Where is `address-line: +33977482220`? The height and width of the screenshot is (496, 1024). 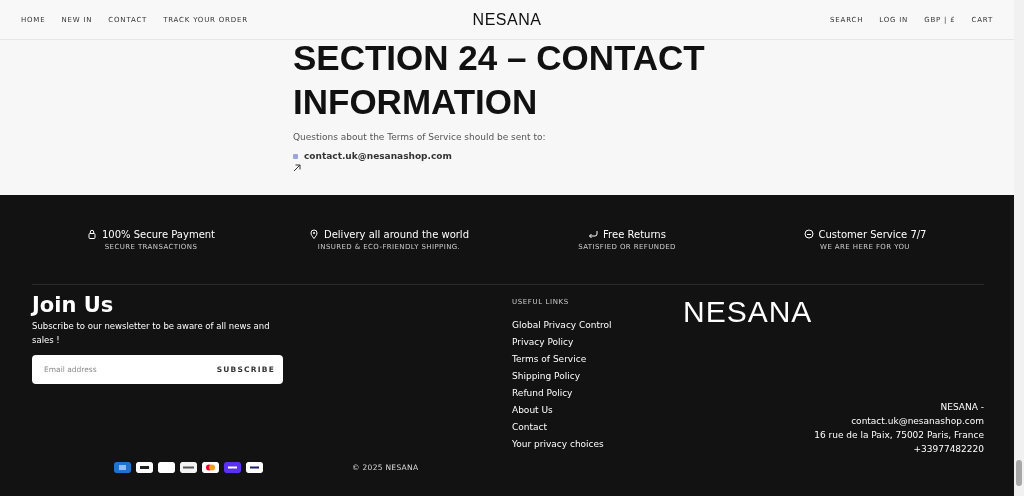
address-line: +33977482220 is located at coordinates (948, 449).